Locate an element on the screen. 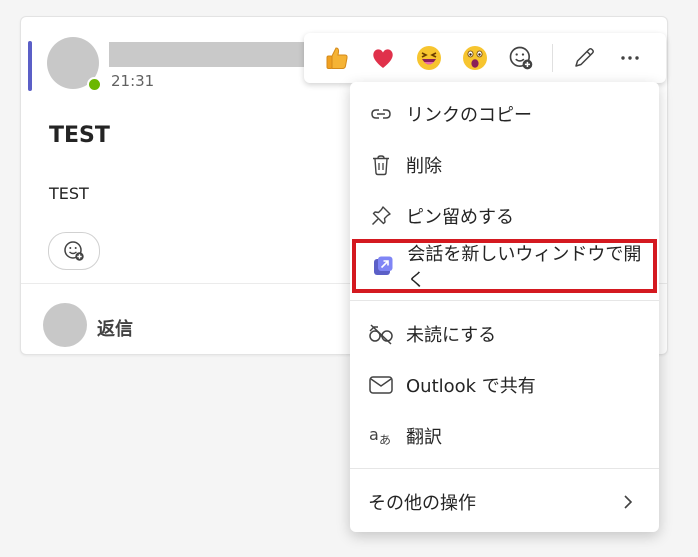 This screenshot has height=557, width=698. pin-icon is located at coordinates (381, 216).